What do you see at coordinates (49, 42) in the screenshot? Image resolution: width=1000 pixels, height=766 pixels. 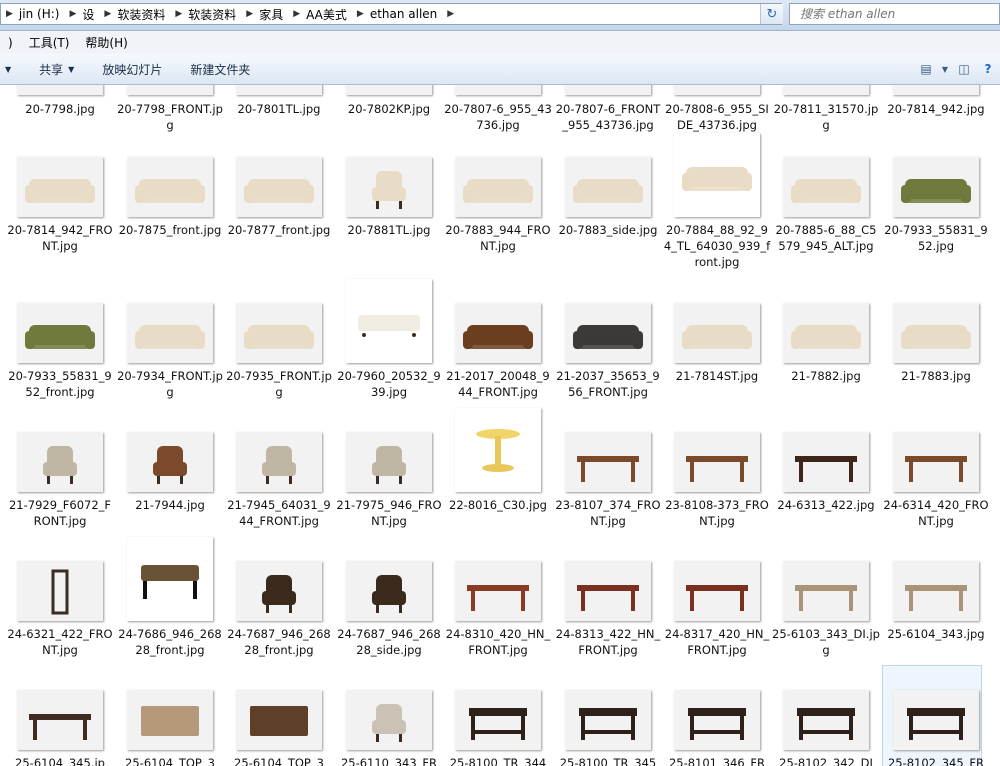 I see `menu-item-tools: 工具(T)` at bounding box center [49, 42].